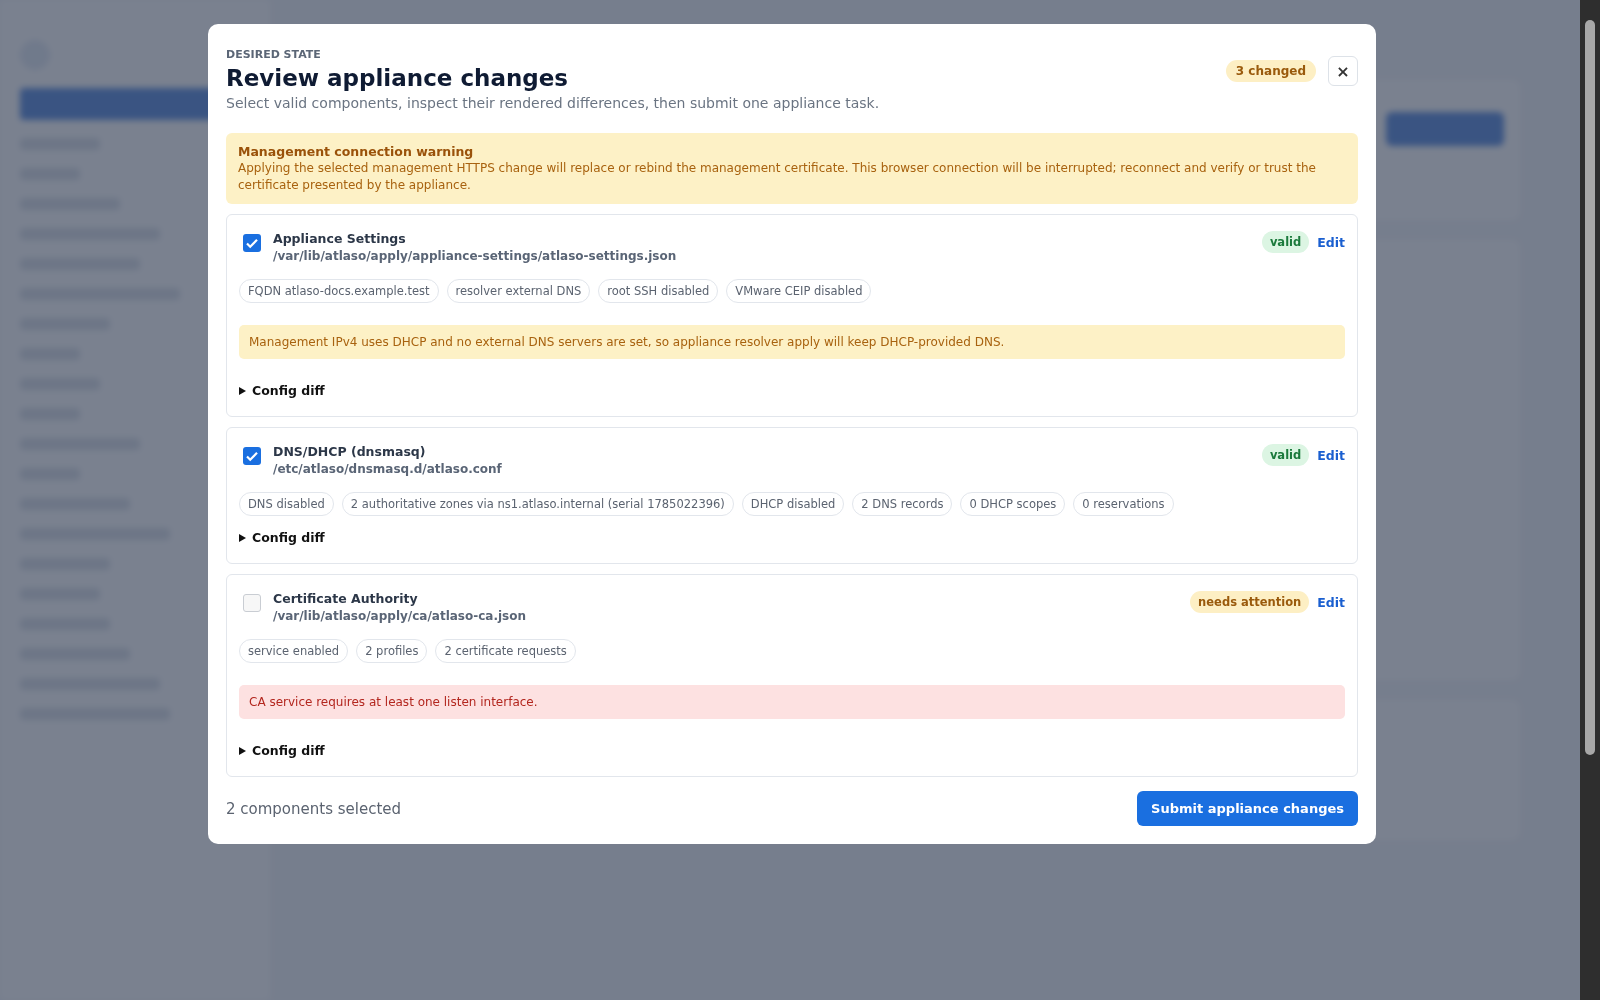 This screenshot has height=1000, width=1600. Describe the element at coordinates (274, 54) in the screenshot. I see `dialog-eyebrow: DESIRED STATE` at that location.